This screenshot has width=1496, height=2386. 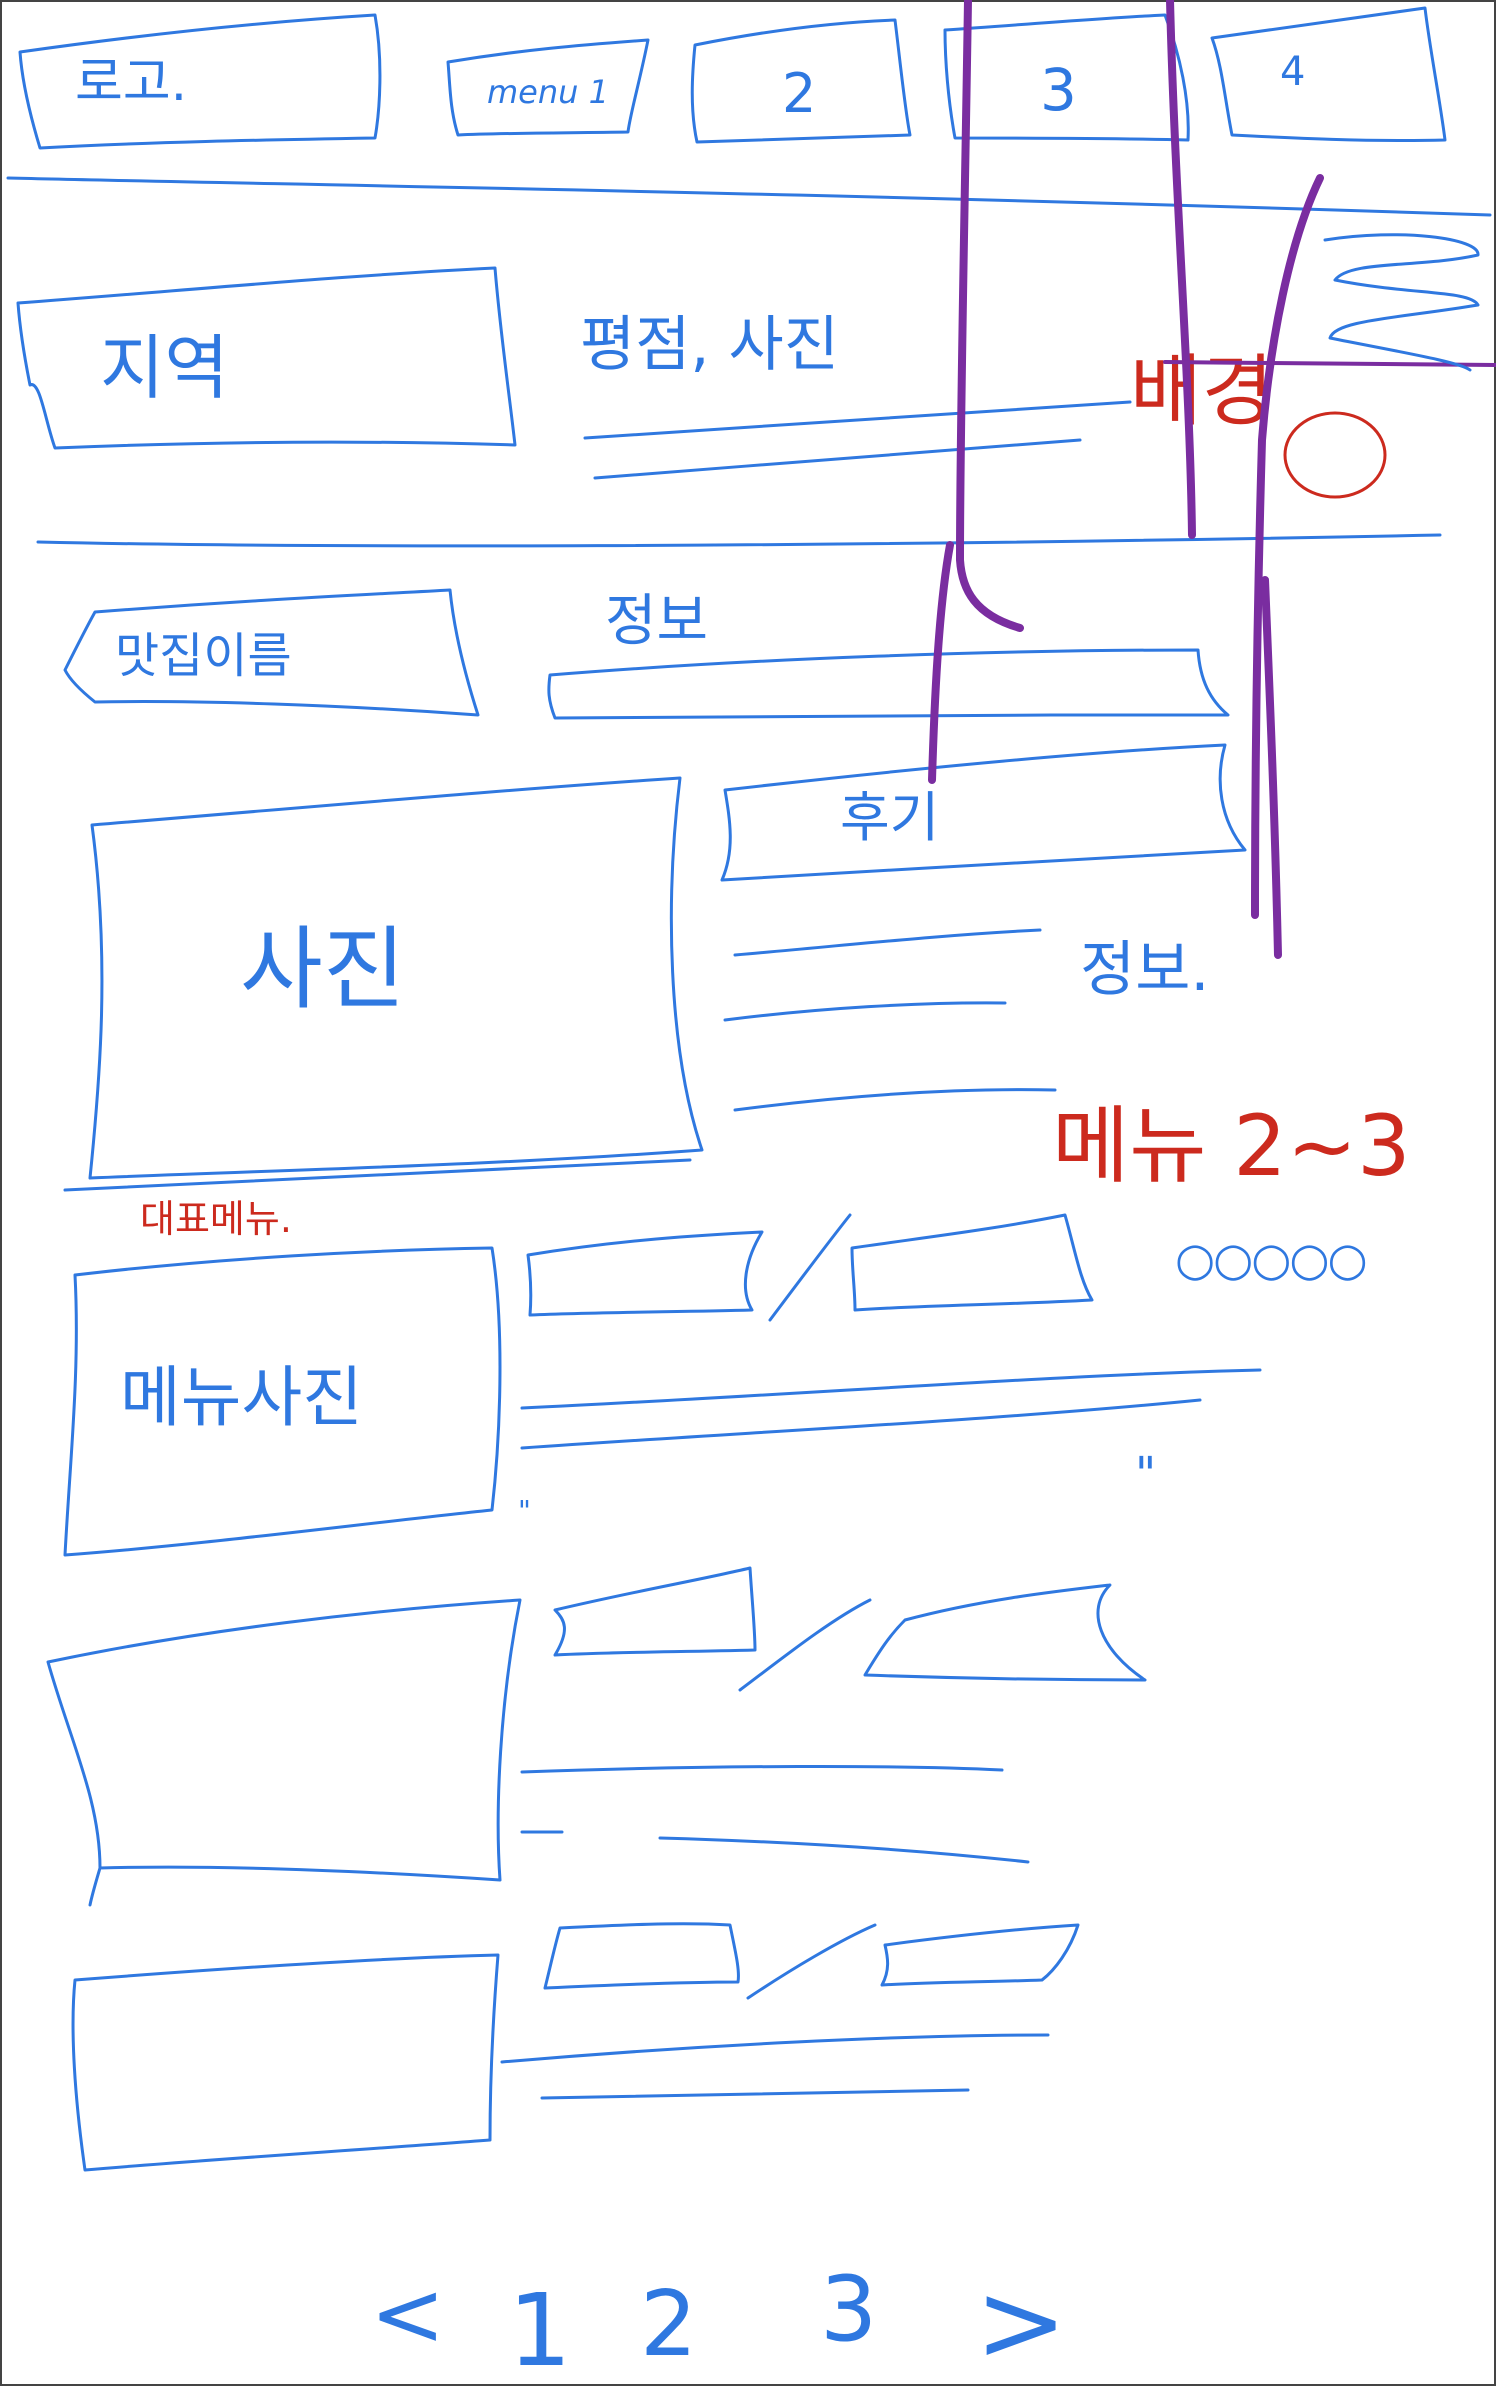 What do you see at coordinates (799, 93) in the screenshot?
I see `menu-2-label: 2` at bounding box center [799, 93].